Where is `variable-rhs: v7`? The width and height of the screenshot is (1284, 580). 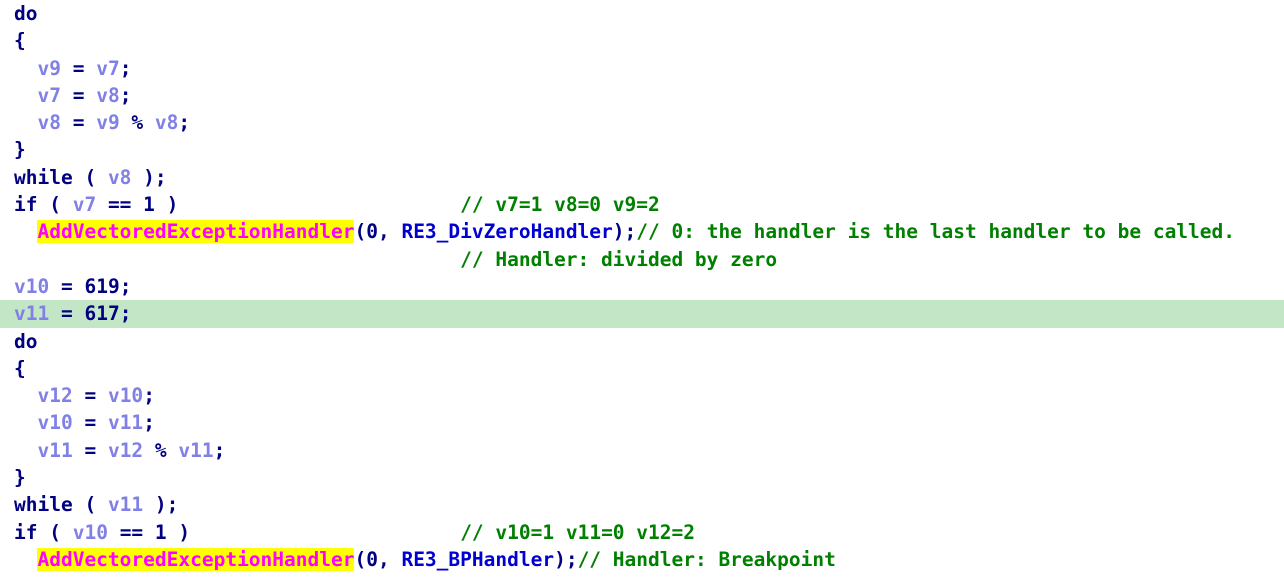
variable-rhs: v7 is located at coordinates (107, 68).